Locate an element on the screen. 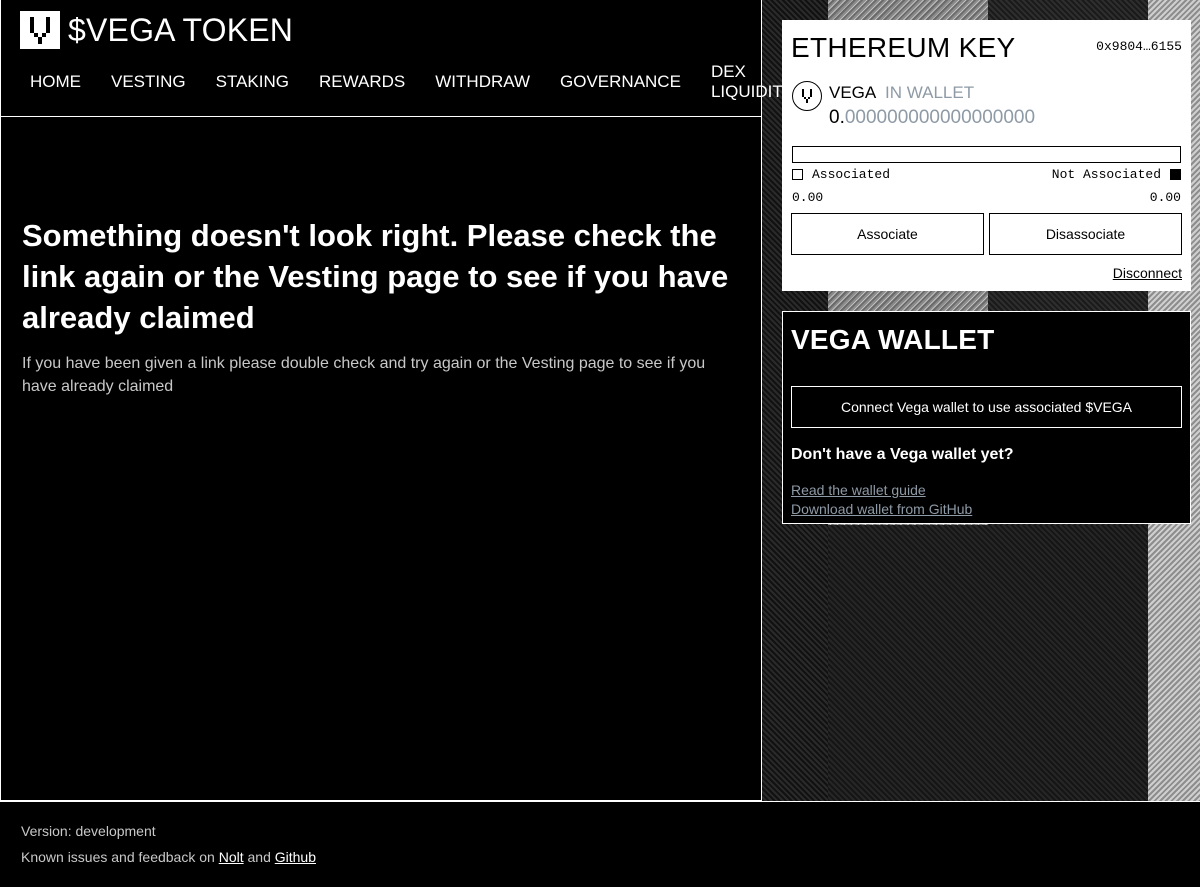  token-name: VEGA is located at coordinates (853, 92).